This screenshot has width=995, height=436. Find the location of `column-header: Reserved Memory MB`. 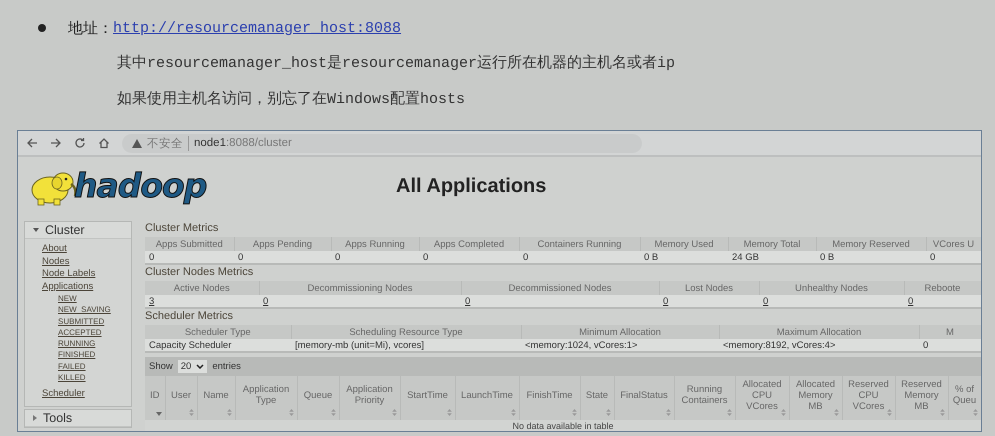

column-header: Reserved Memory MB is located at coordinates (921, 398).